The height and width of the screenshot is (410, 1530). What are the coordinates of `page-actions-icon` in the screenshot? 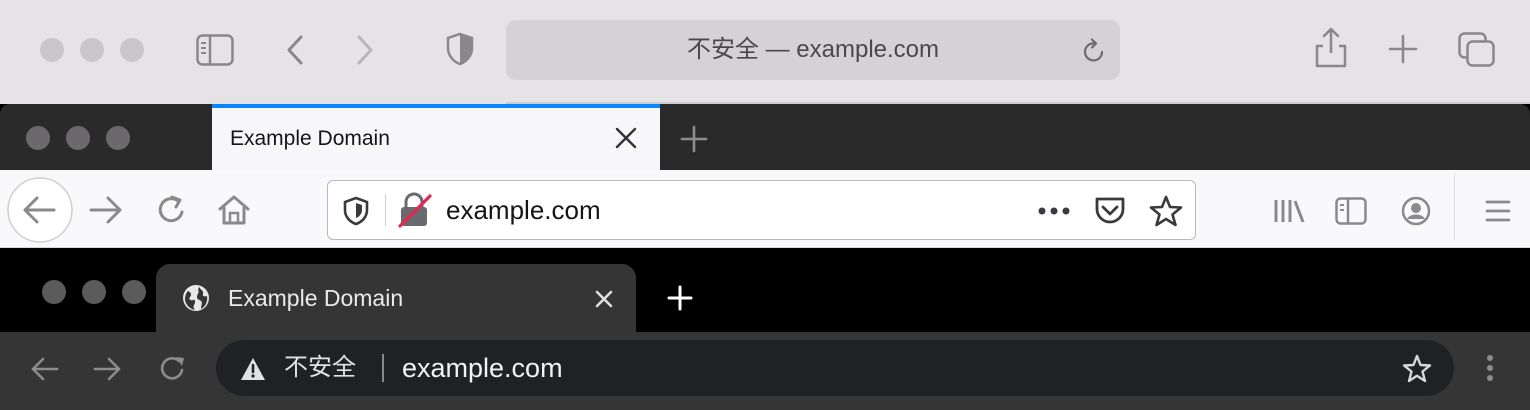 It's located at (1054, 211).